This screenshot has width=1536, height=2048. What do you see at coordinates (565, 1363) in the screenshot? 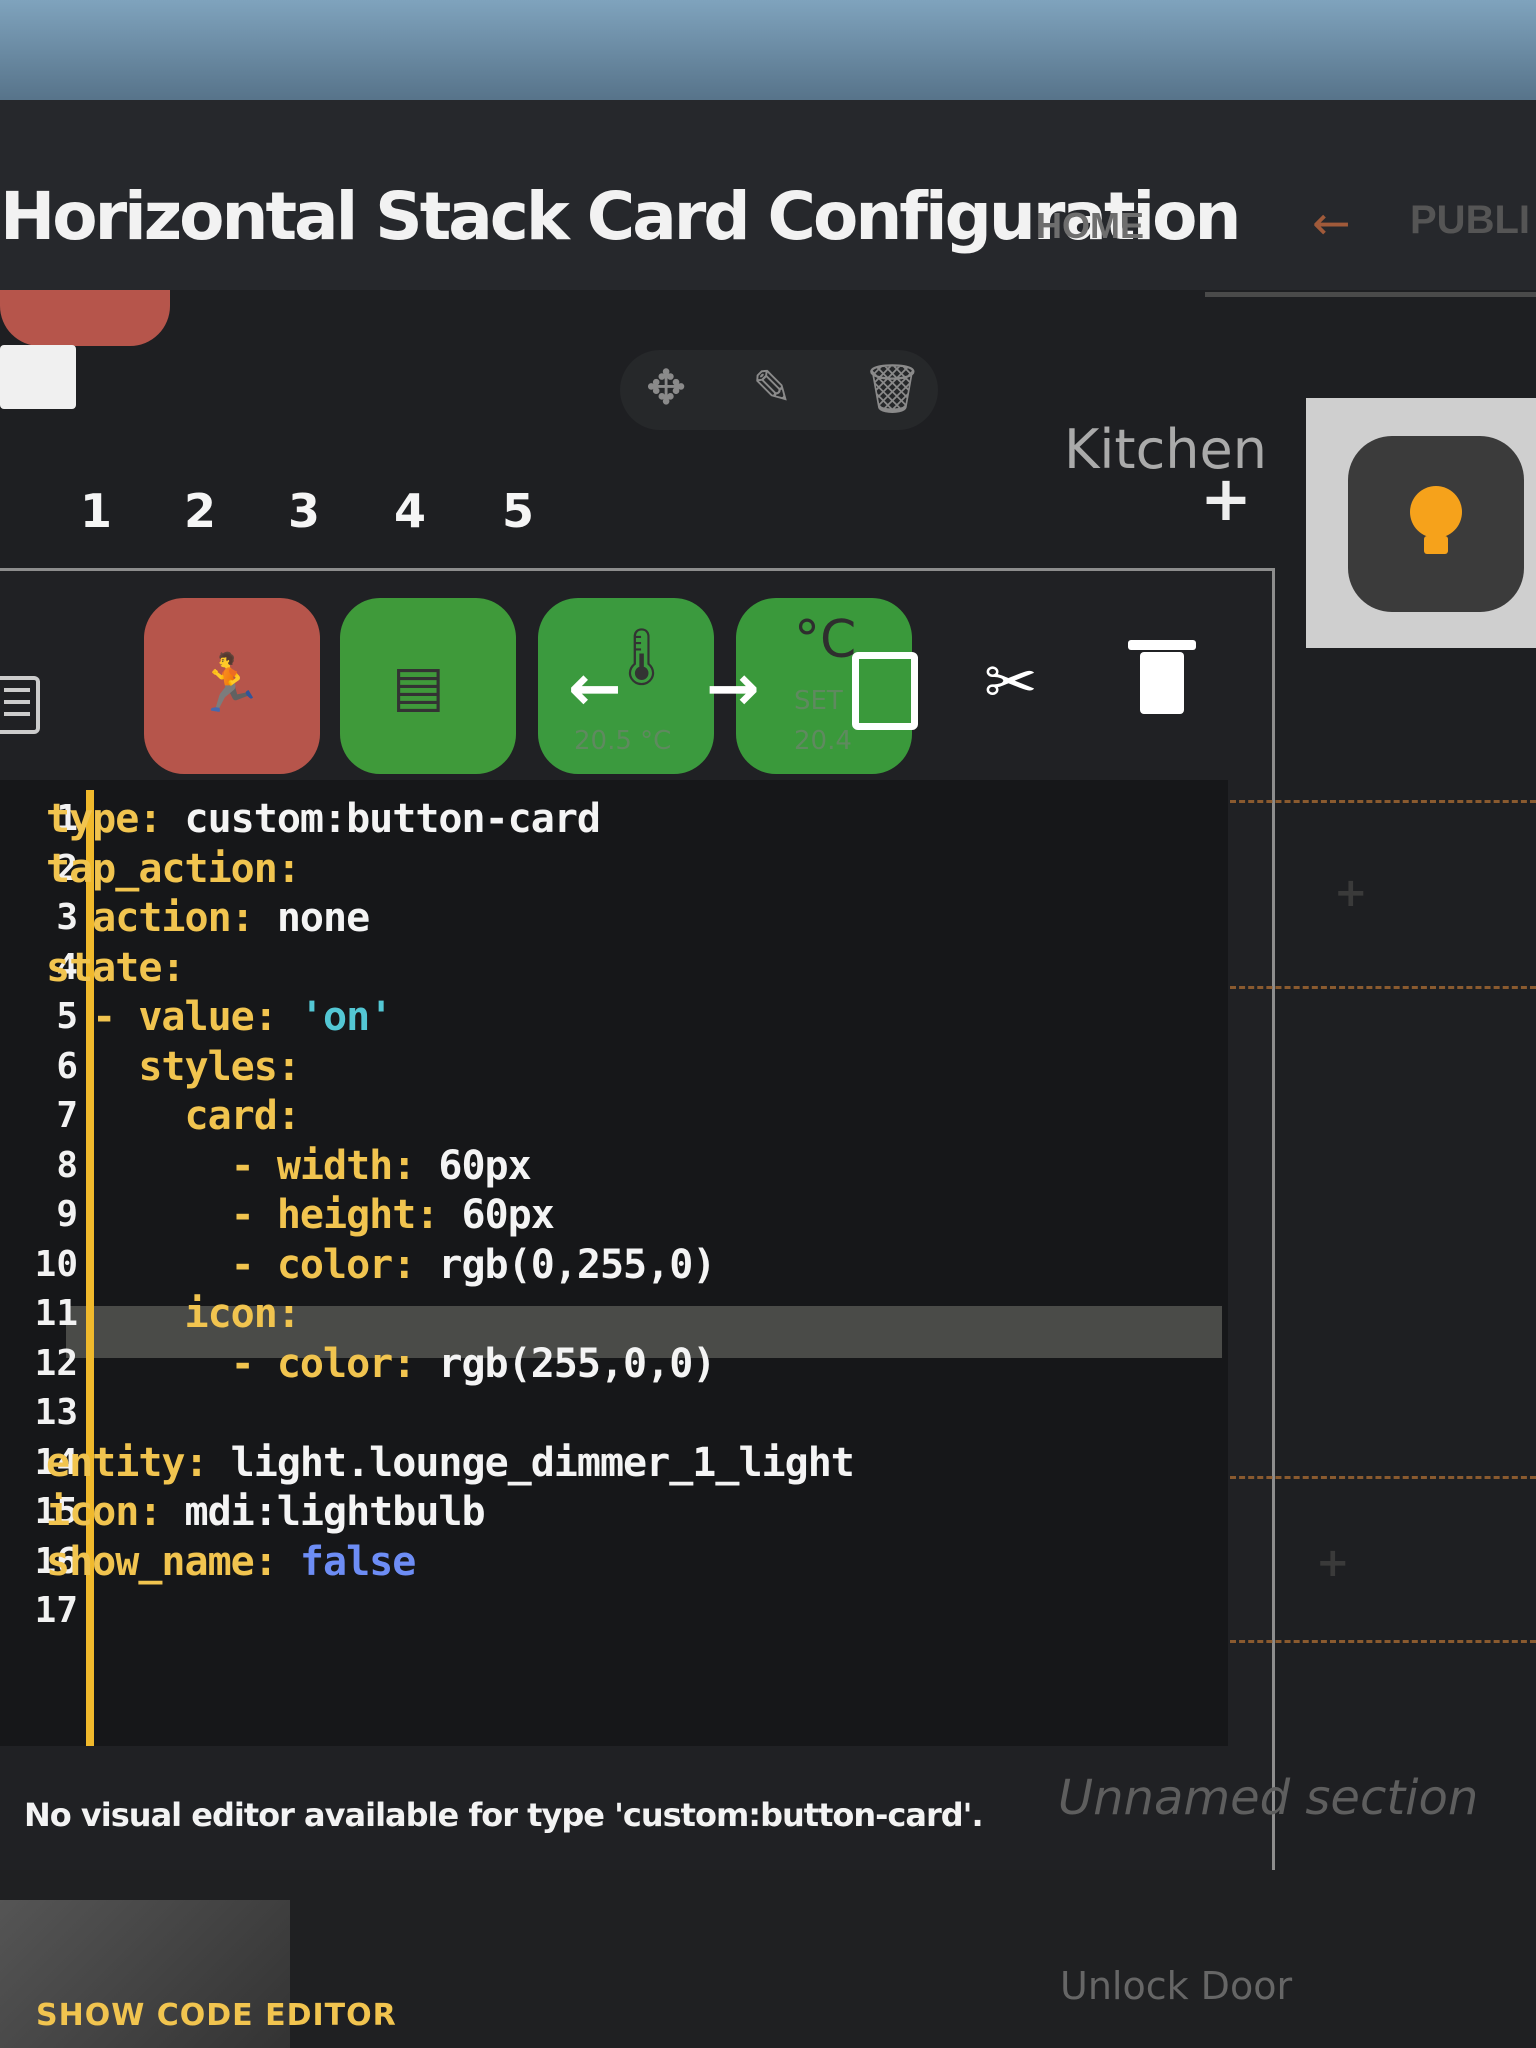
I see `yaml-value: rgb(255,0,0)` at bounding box center [565, 1363].